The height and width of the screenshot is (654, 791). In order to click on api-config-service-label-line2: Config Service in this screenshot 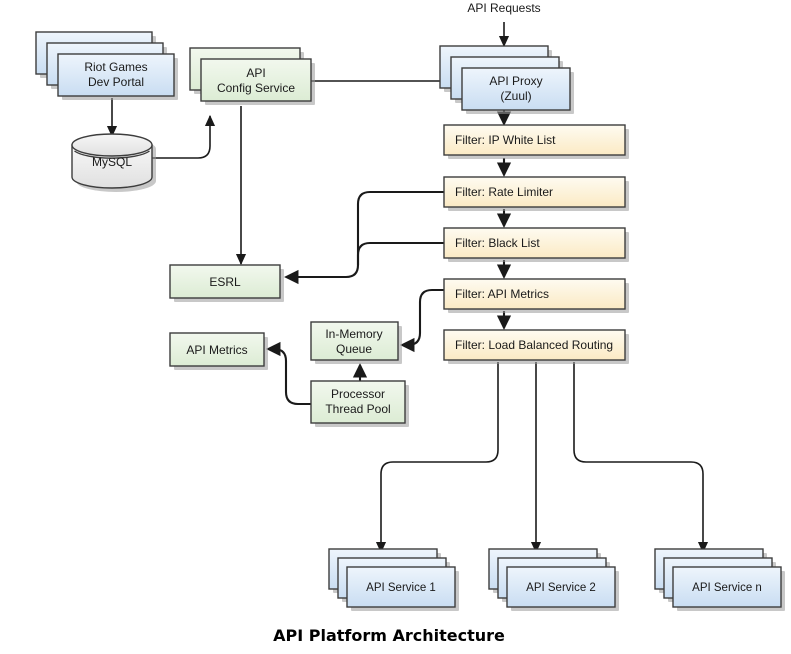, I will do `click(256, 88)`.